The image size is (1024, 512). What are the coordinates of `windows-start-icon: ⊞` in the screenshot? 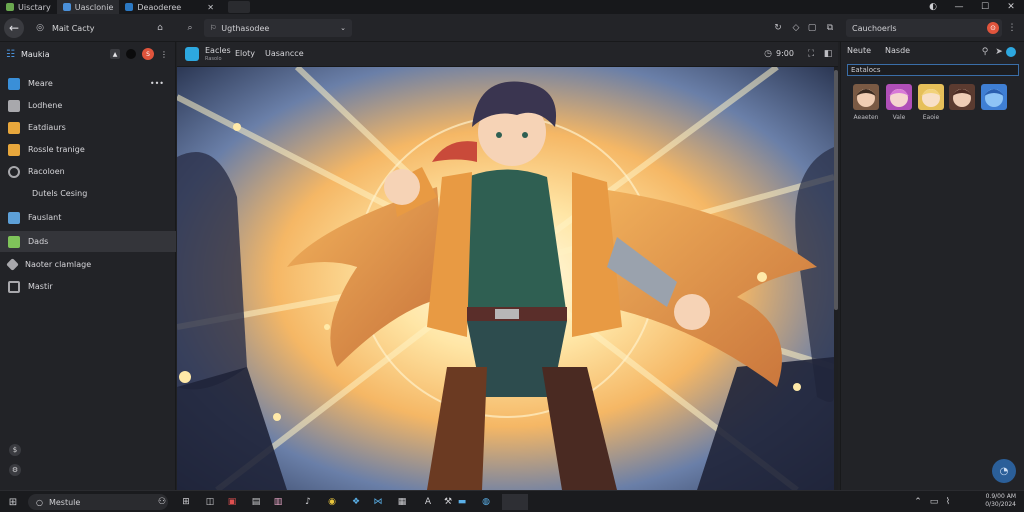 It's located at (13, 502).